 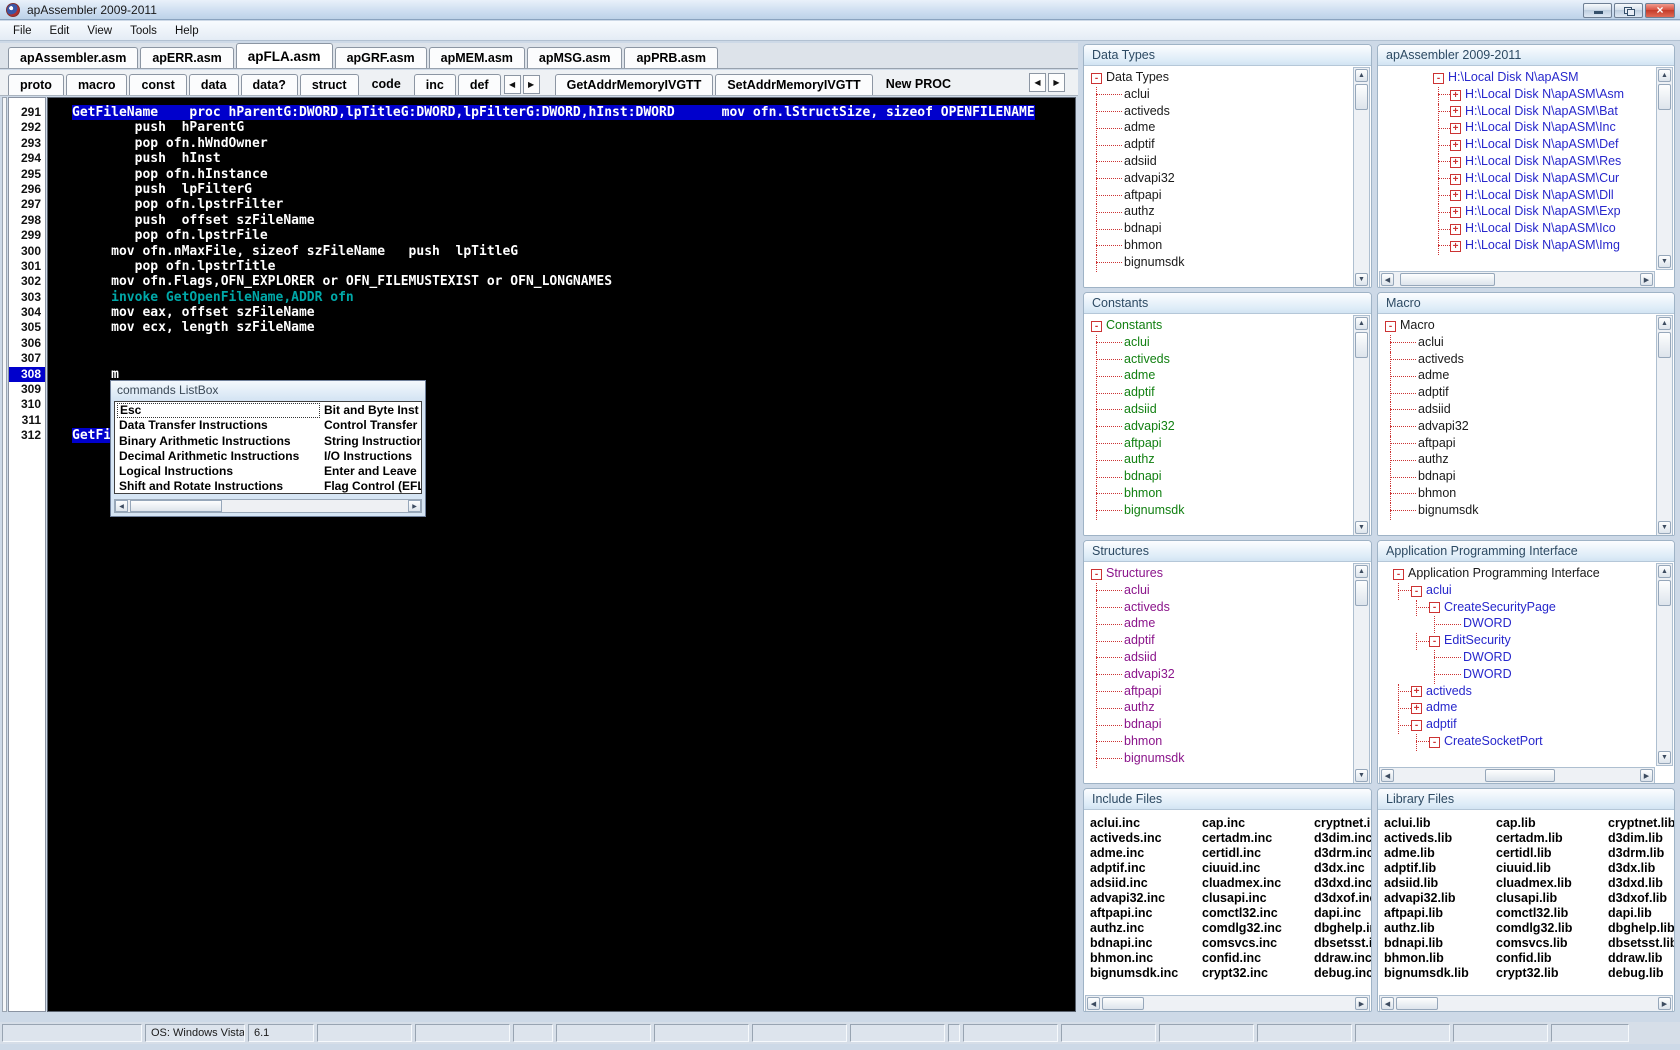 I want to click on list-item-cluadmex-lib: cluadmex.lib, so click(x=1534, y=883).